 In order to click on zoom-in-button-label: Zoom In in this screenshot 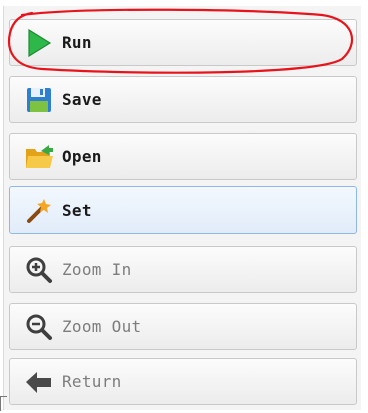, I will do `click(97, 269)`.